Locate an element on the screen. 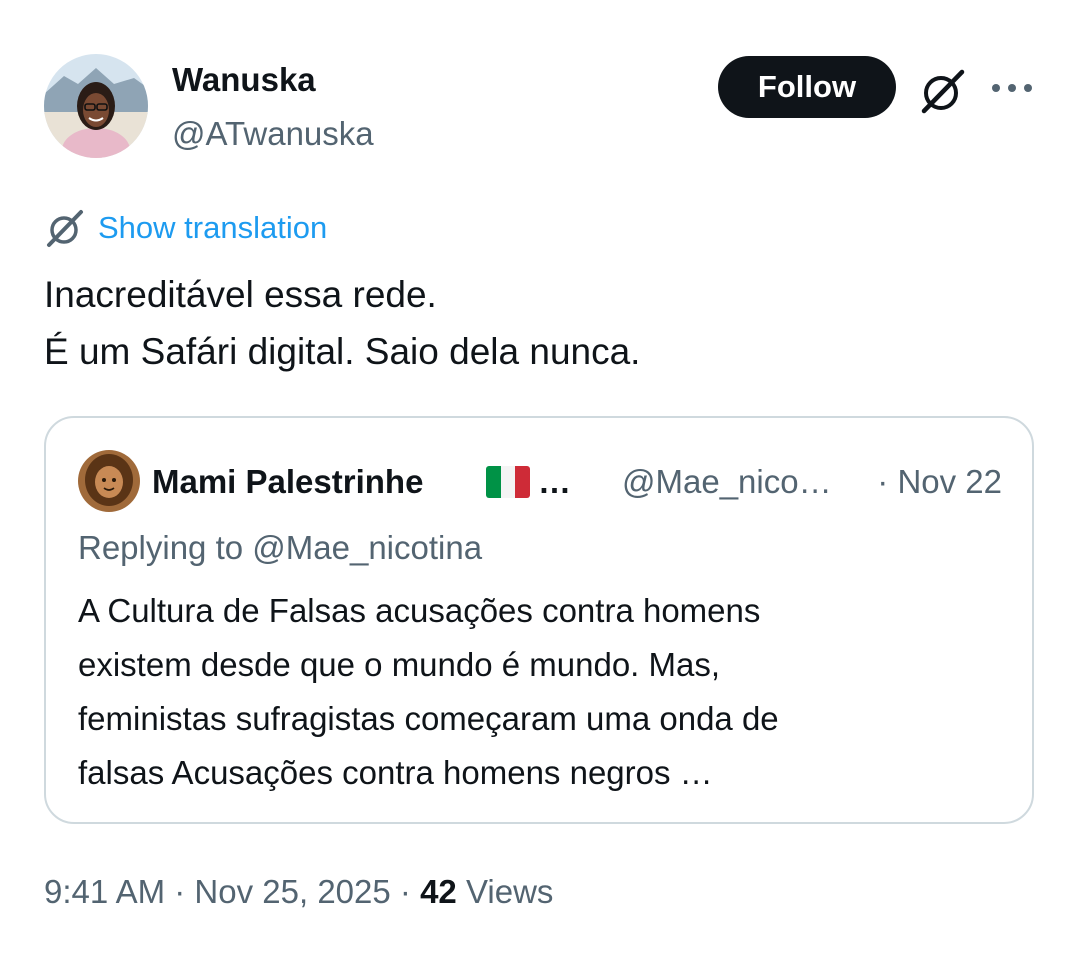 This screenshot has height=960, width=1080. author-handle: @ATwanuska is located at coordinates (273, 134).